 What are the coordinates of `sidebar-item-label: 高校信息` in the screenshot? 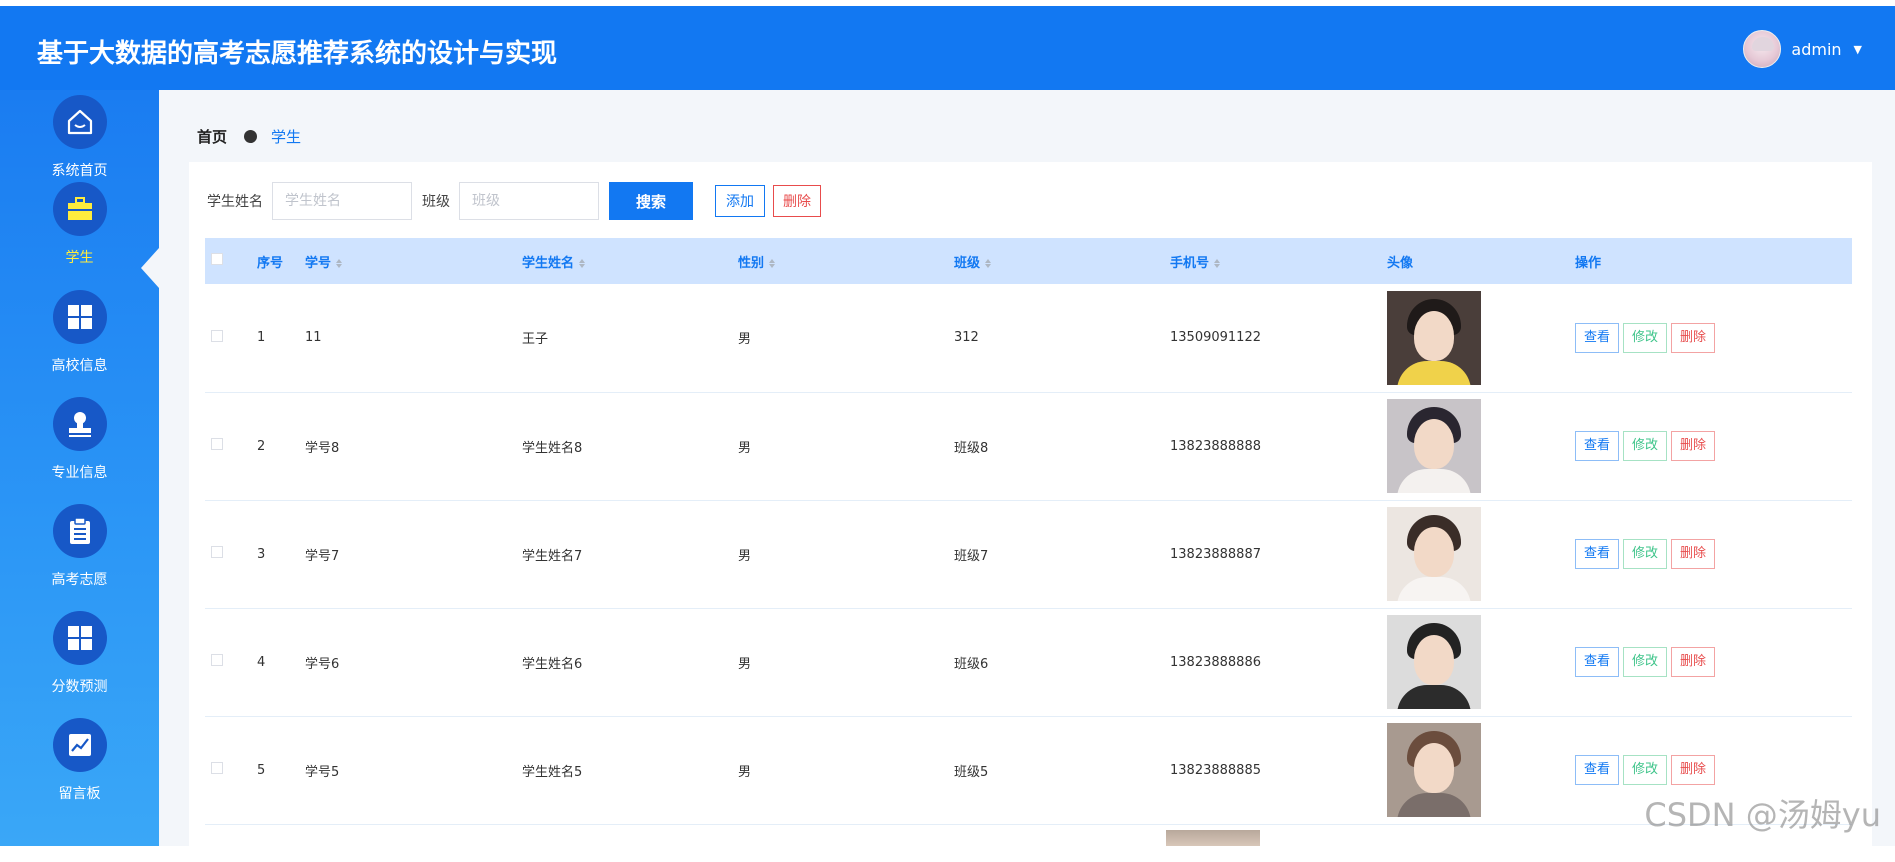 It's located at (79, 366).